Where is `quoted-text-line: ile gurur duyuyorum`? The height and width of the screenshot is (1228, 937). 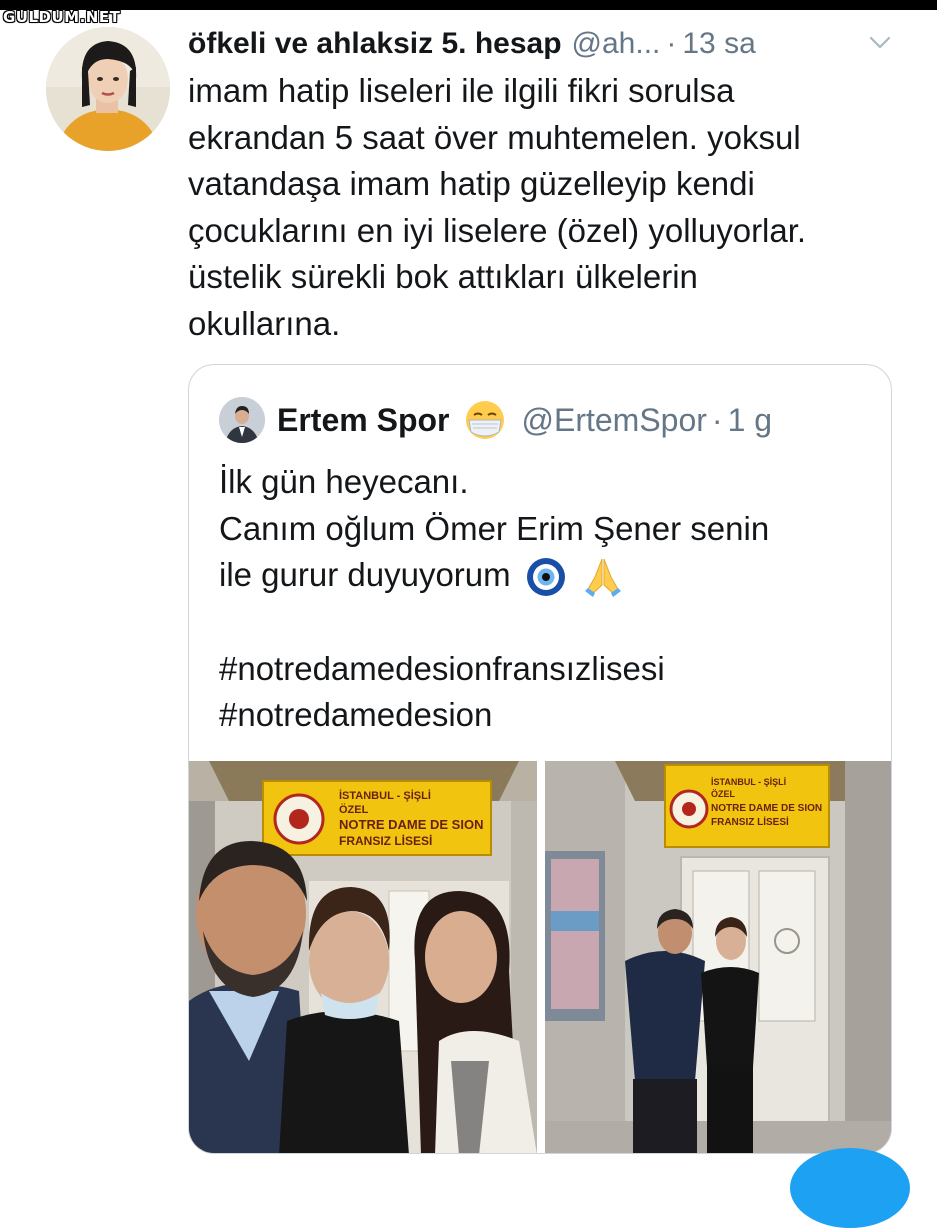
quoted-text-line: ile gurur duyuyorum is located at coordinates (365, 574).